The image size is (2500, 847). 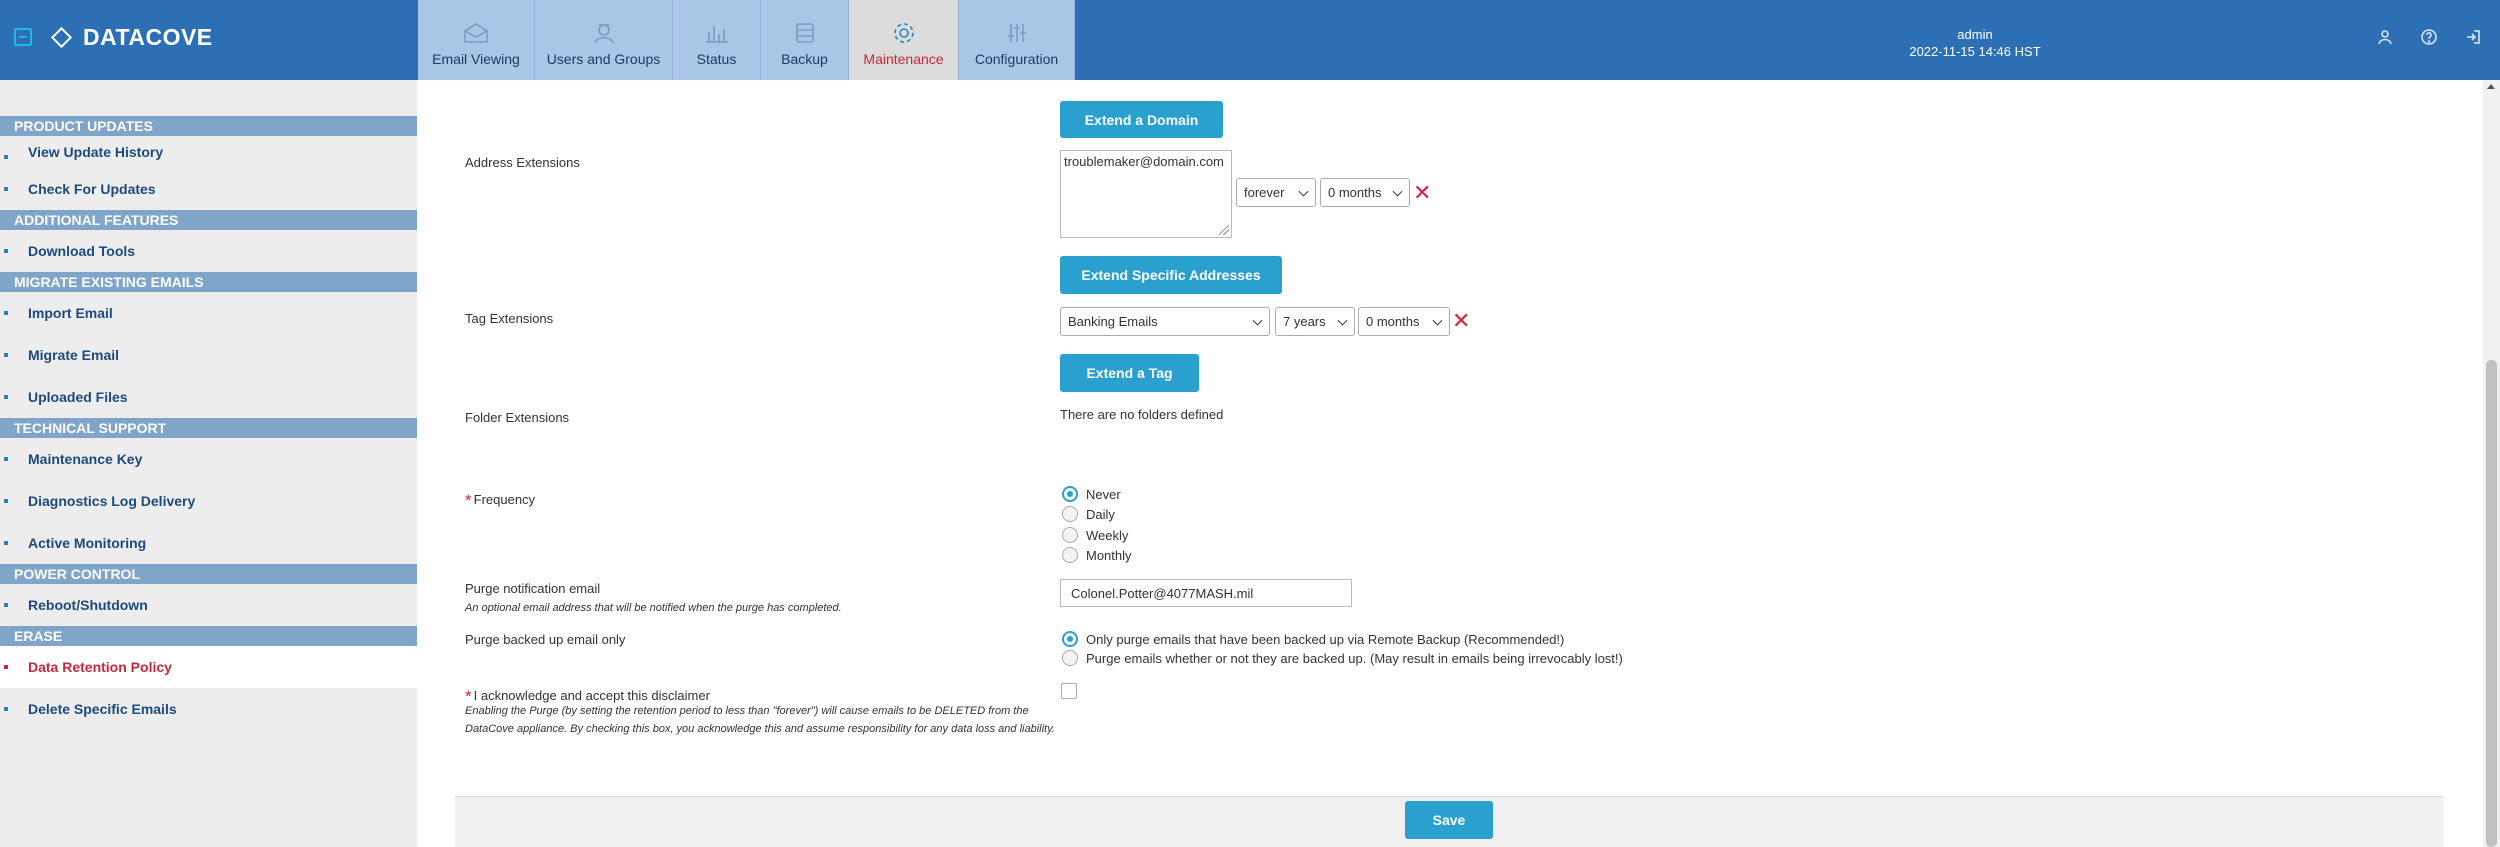 What do you see at coordinates (1109, 555) in the screenshot?
I see `radio-label: Monthly` at bounding box center [1109, 555].